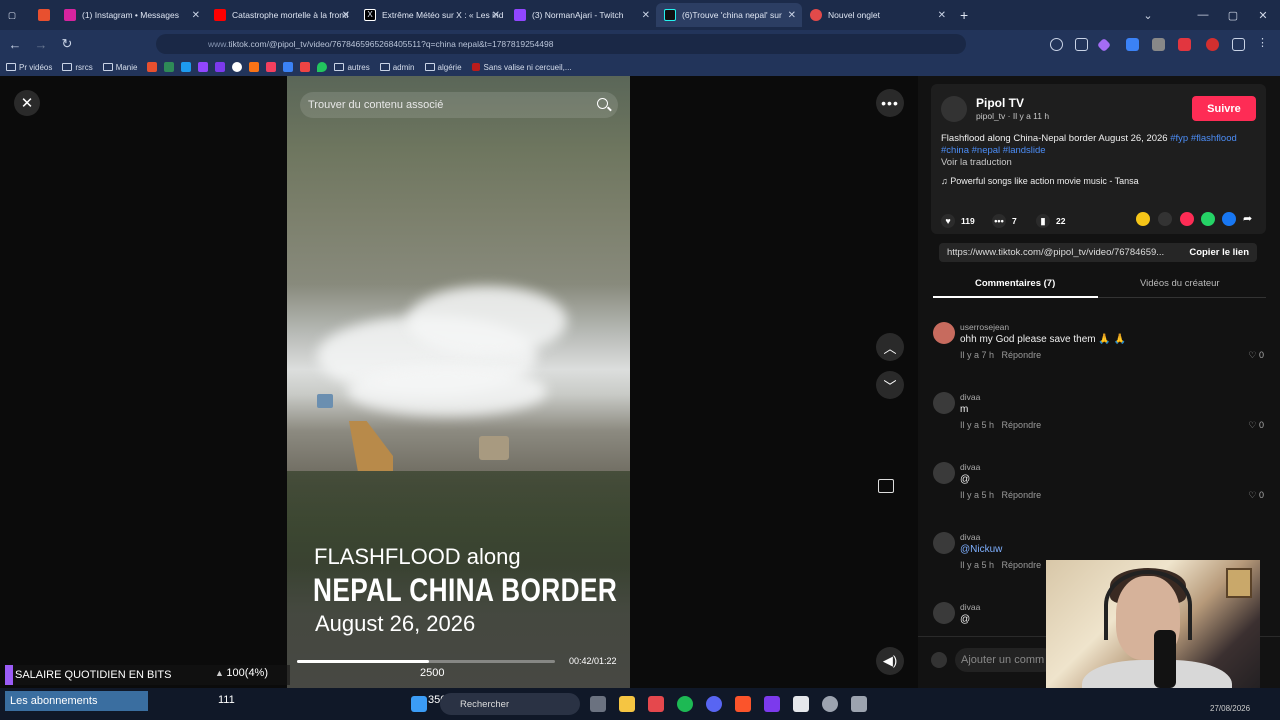 Image resolution: width=1280 pixels, height=720 pixels. What do you see at coordinates (1165, 219) in the screenshot?
I see `embed-icon` at bounding box center [1165, 219].